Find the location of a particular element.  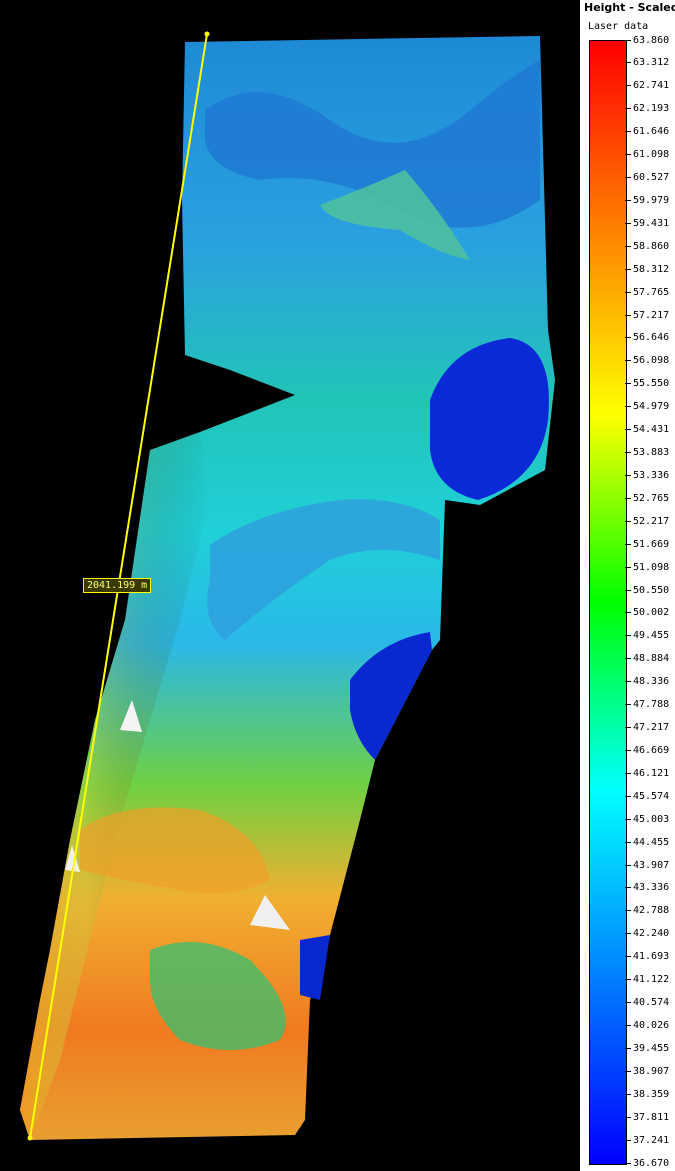

legend-tick-label: 42.240 is located at coordinates (651, 934).